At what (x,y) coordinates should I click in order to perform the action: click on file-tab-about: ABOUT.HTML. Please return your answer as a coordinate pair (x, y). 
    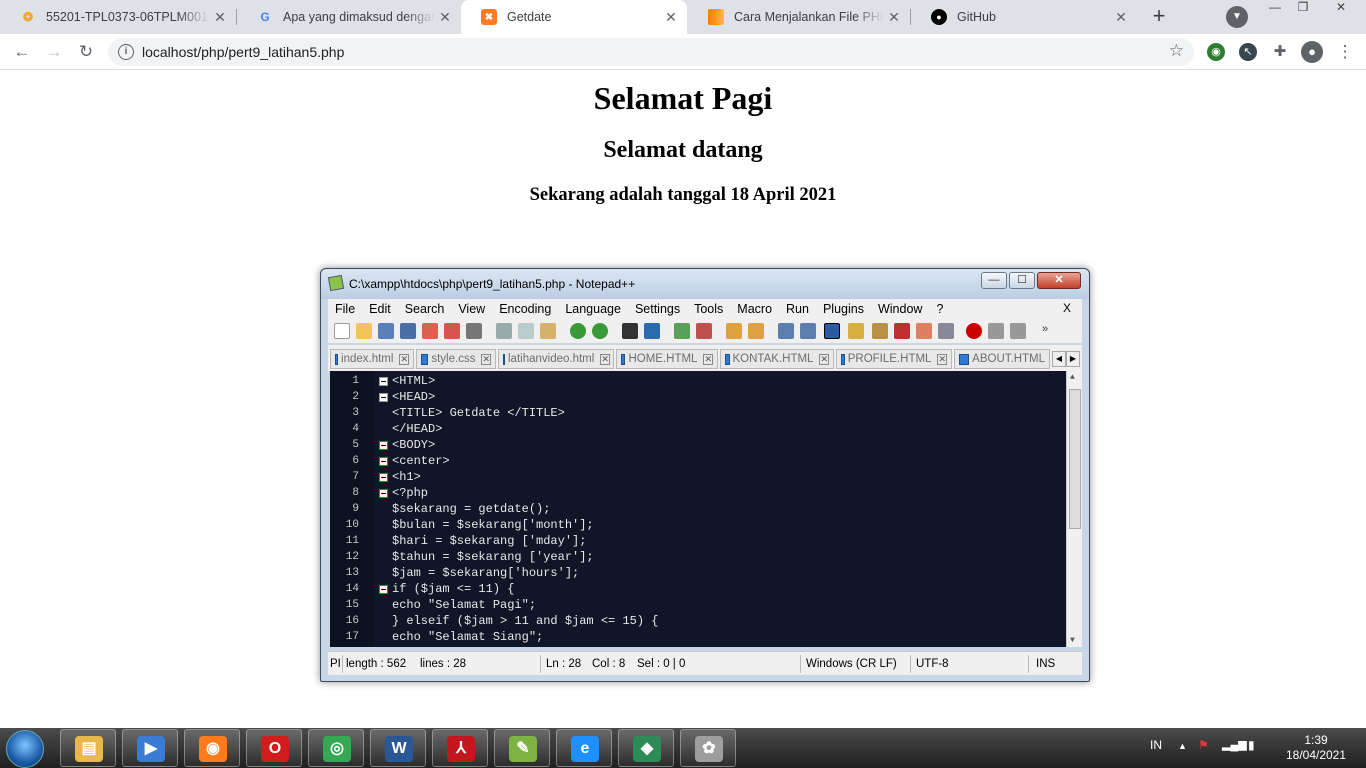
    Looking at the image, I should click on (1002, 359).